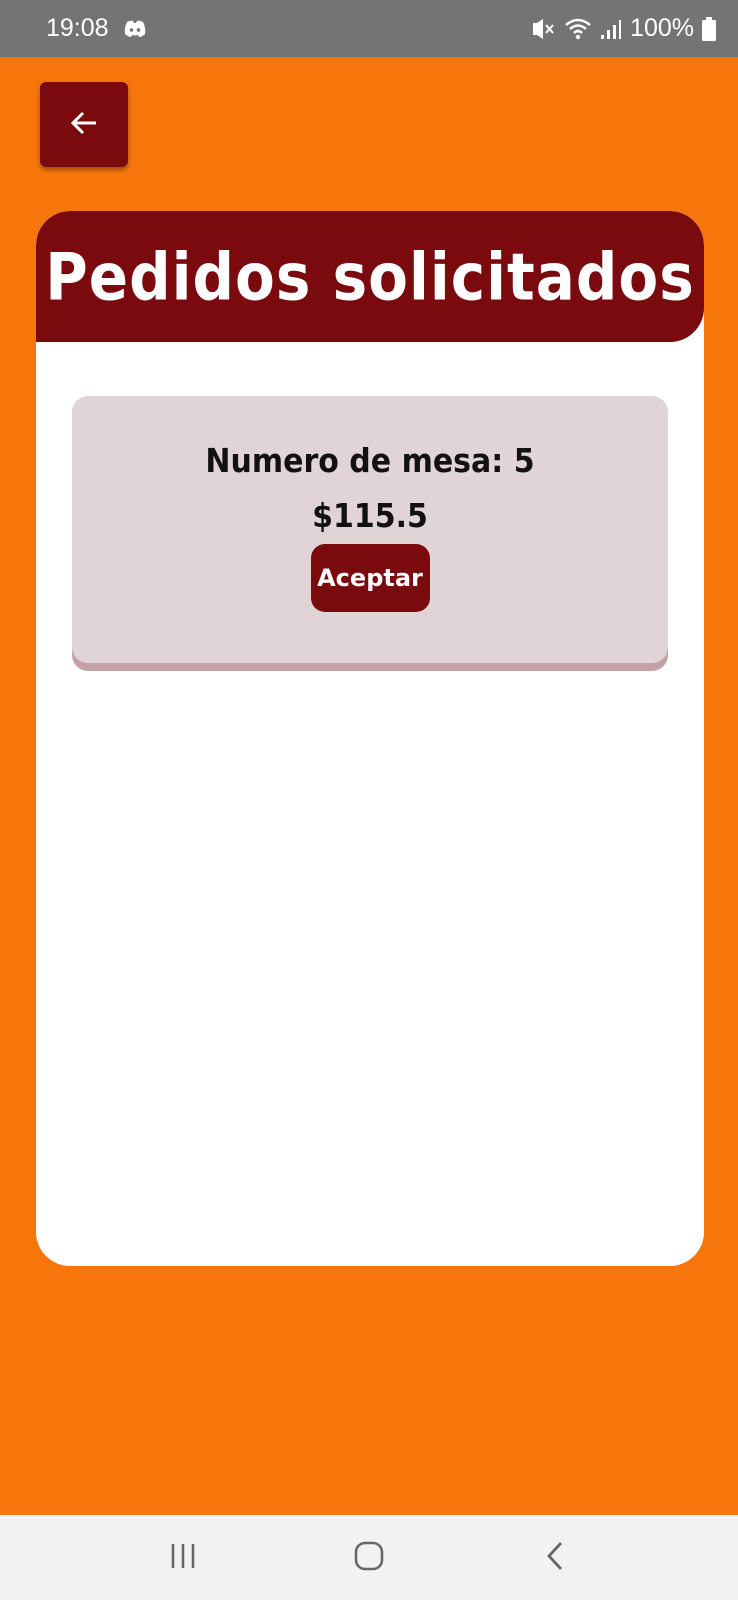 Image resolution: width=738 pixels, height=1600 pixels. What do you see at coordinates (578, 29) in the screenshot?
I see `wifi-icon` at bounding box center [578, 29].